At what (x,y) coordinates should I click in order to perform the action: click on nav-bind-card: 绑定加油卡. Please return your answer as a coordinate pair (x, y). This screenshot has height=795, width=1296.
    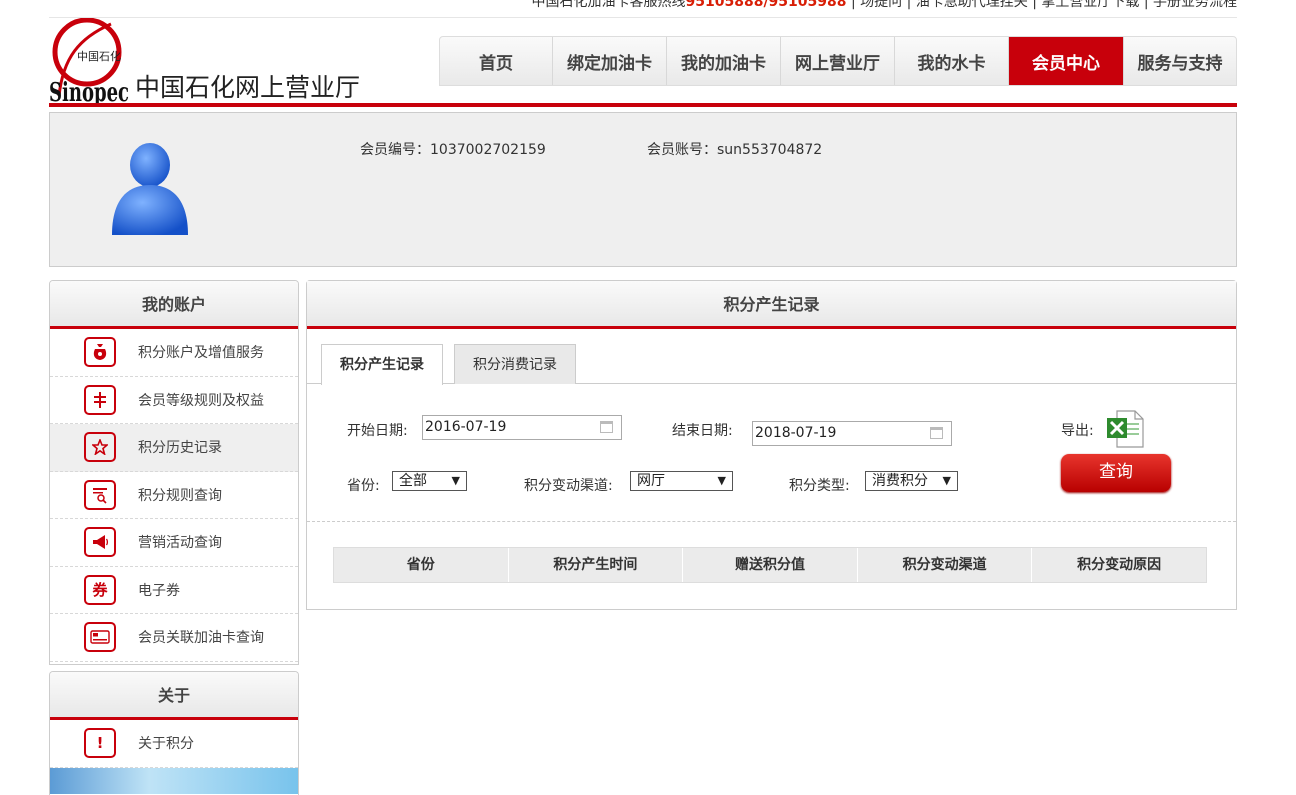
    Looking at the image, I should click on (610, 61).